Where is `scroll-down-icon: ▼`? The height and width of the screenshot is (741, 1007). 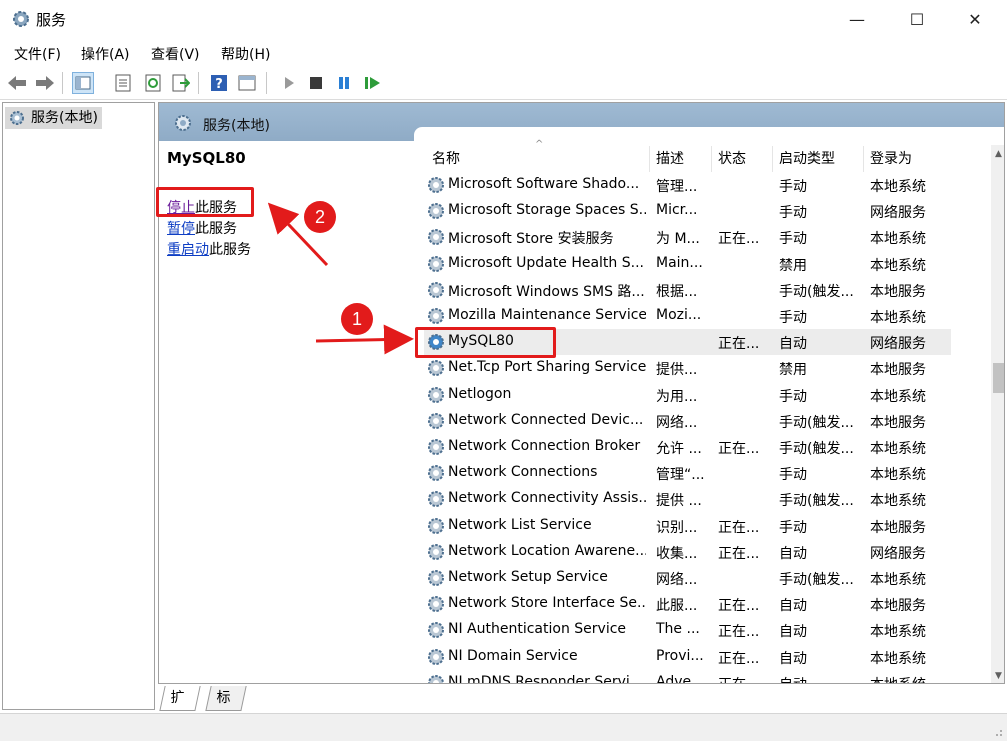 scroll-down-icon: ▼ is located at coordinates (997, 676).